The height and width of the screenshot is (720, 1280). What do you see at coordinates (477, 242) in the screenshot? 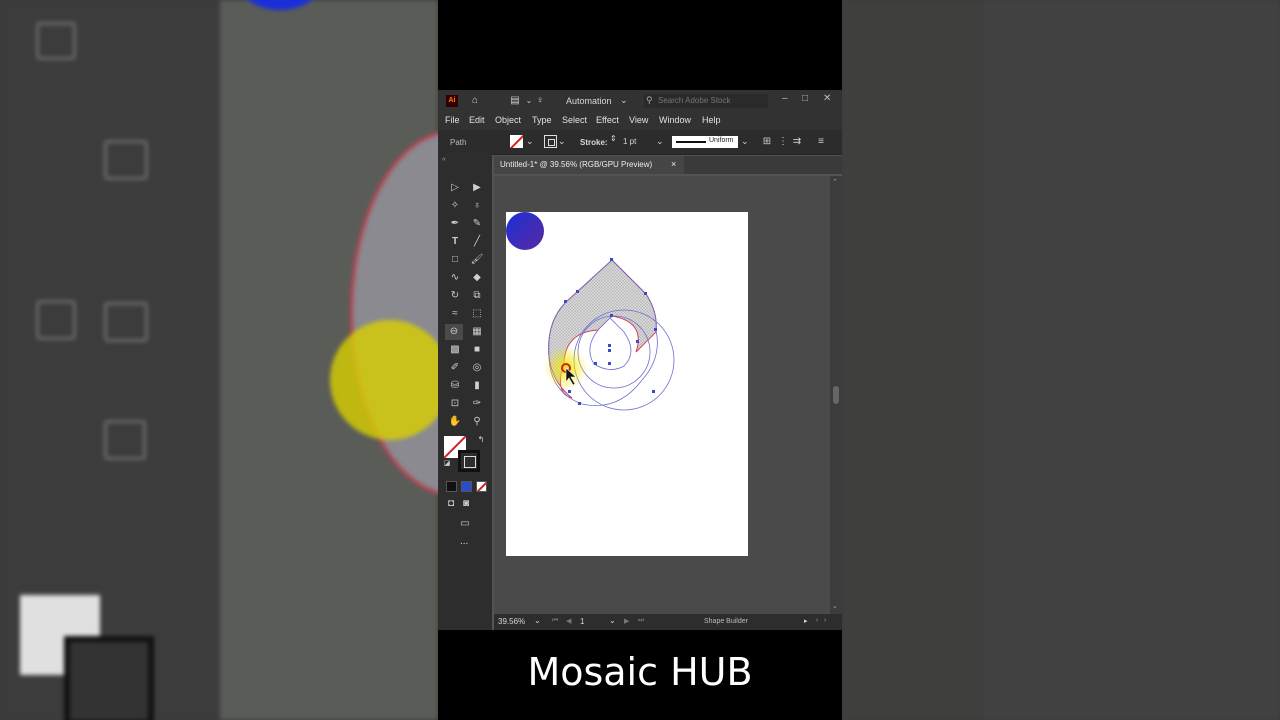
I see `line-tool-icon: ╱` at bounding box center [477, 242].